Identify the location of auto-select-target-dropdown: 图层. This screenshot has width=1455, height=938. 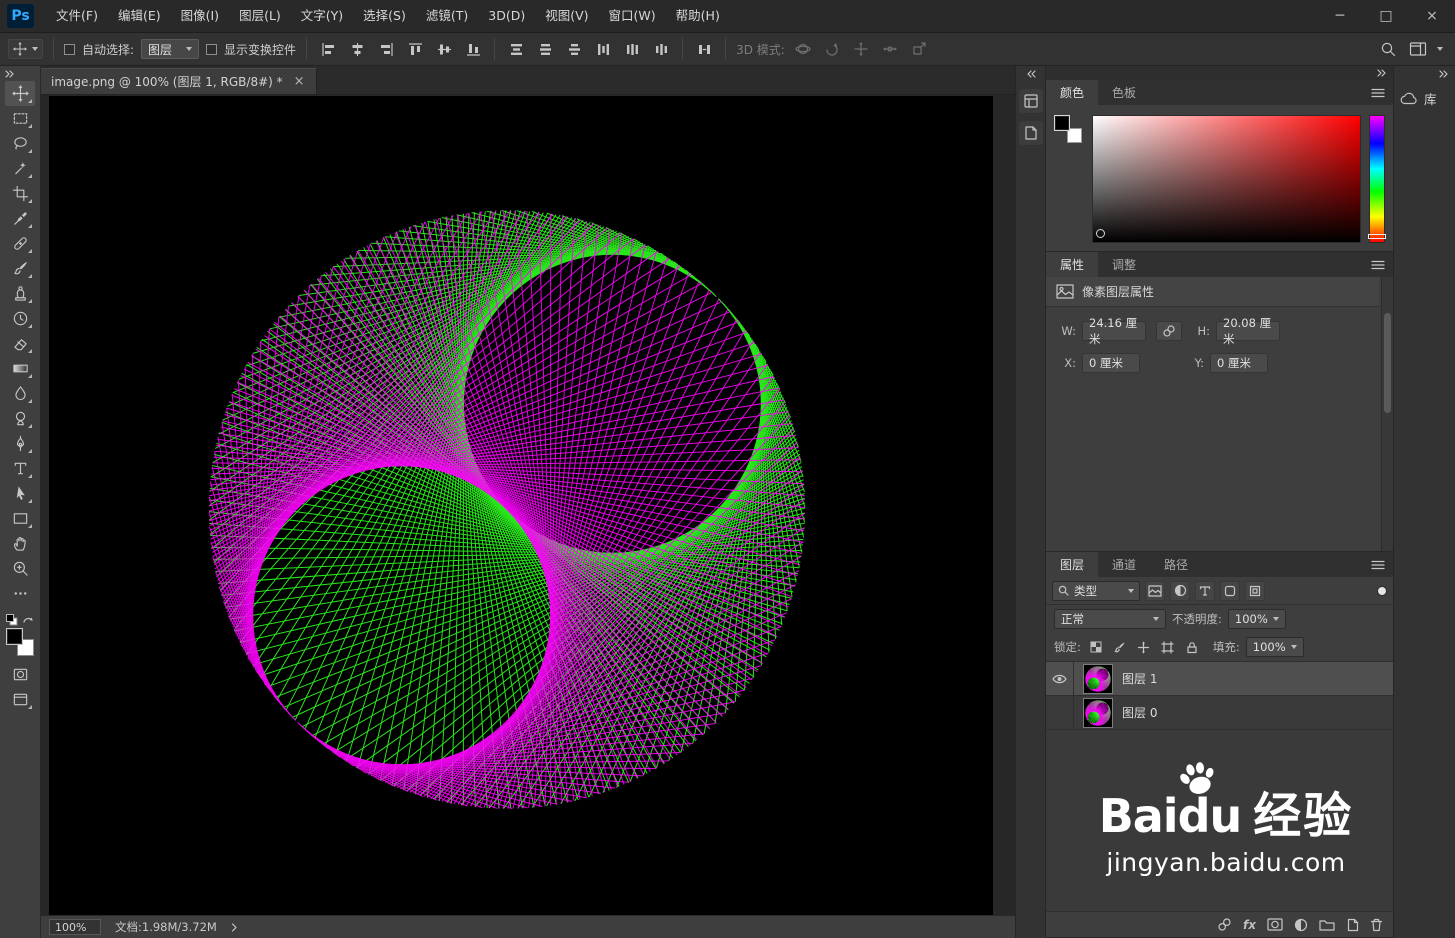
(170, 49).